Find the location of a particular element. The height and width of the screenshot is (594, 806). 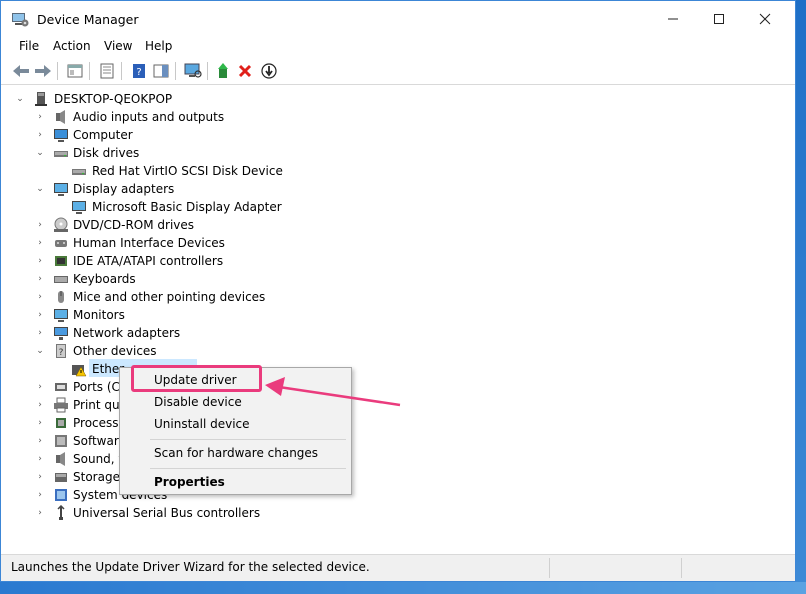

show-hide-console-tree-button is located at coordinates (75, 71).